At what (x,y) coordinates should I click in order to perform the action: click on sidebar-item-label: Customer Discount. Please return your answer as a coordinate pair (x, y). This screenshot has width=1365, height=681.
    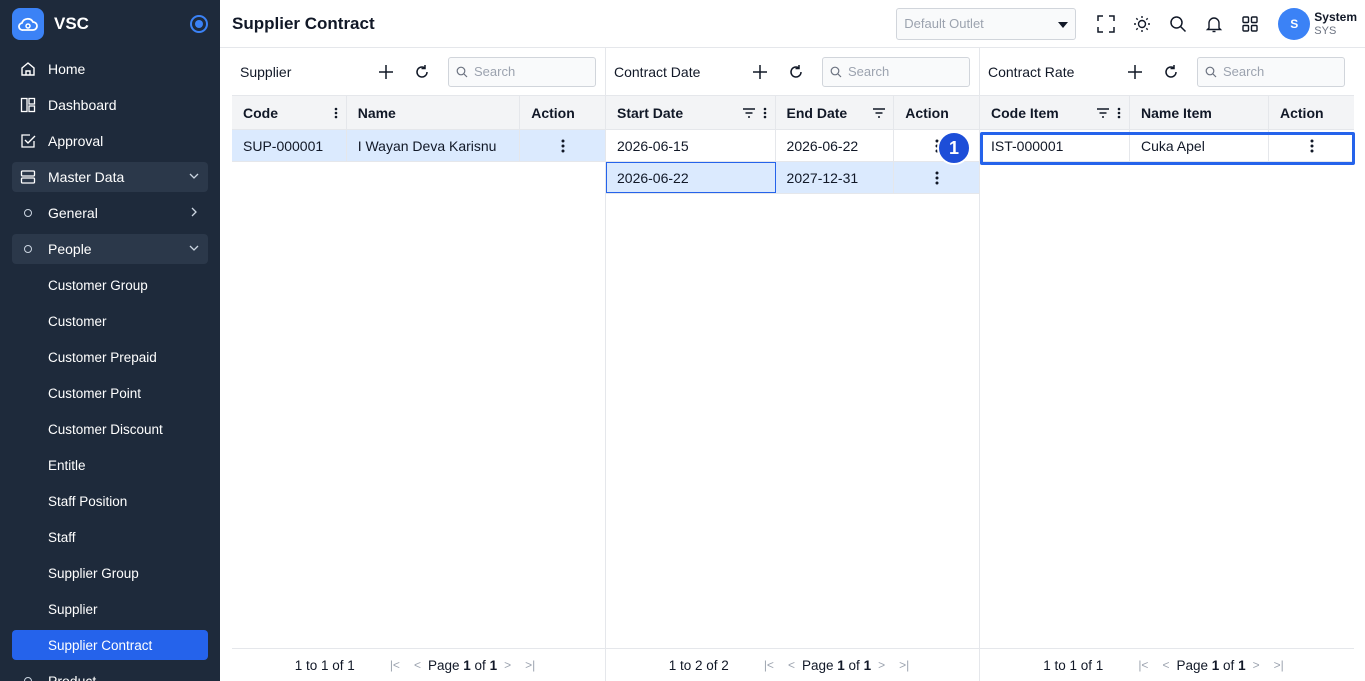
    Looking at the image, I should click on (105, 429).